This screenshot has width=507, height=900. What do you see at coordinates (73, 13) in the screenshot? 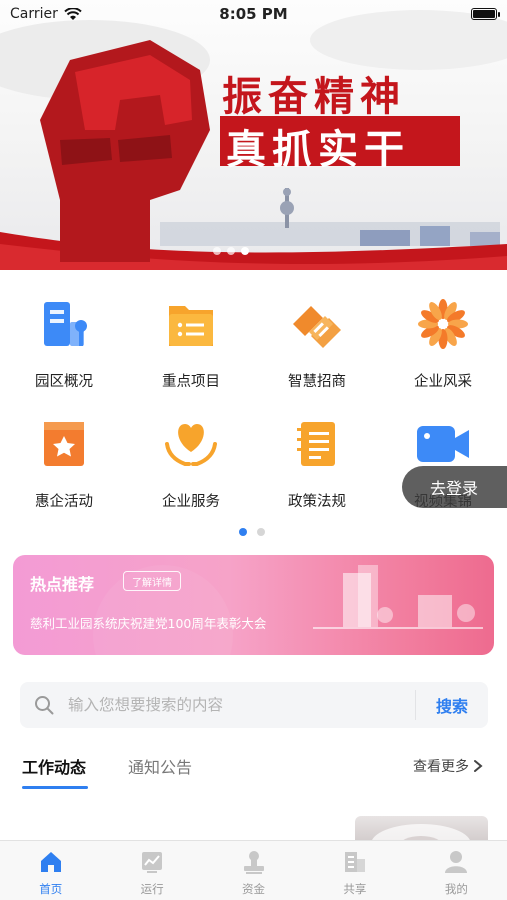
I see `wifi-icon` at bounding box center [73, 13].